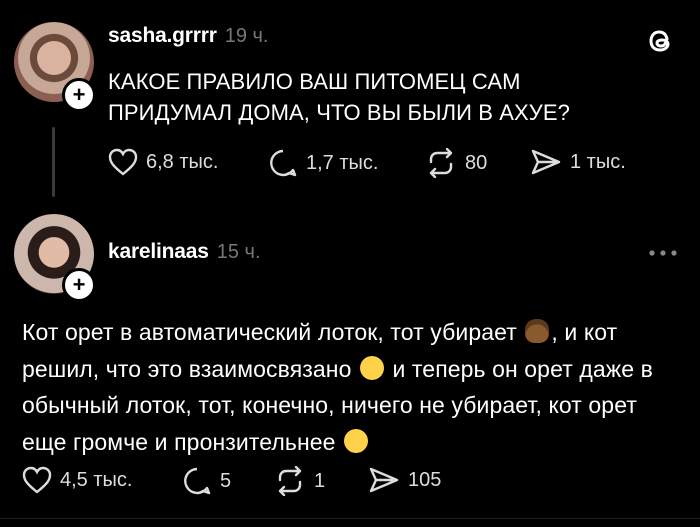 Image resolution: width=700 pixels, height=527 pixels. Describe the element at coordinates (598, 161) in the screenshot. I see `share-count: 1 тыс.` at that location.